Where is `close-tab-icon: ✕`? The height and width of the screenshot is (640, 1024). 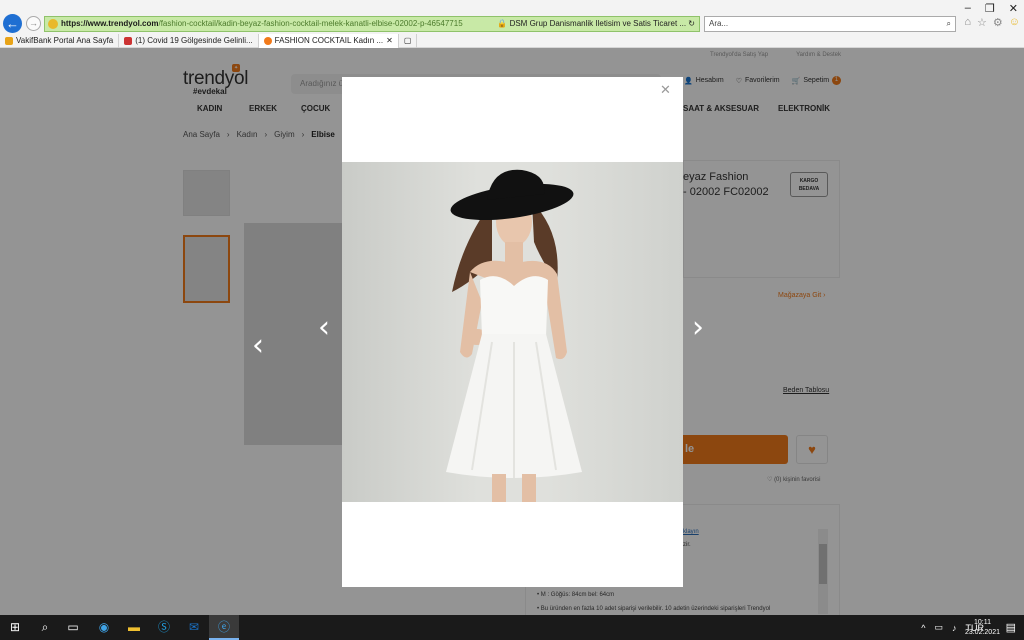
close-tab-icon: ✕ is located at coordinates (389, 41).